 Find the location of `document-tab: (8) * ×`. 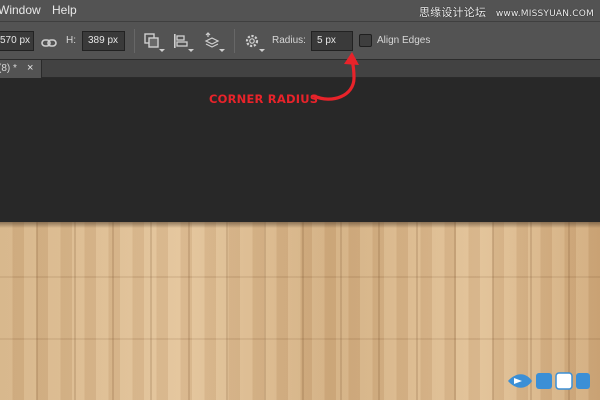

document-tab: (8) * × is located at coordinates (21, 69).